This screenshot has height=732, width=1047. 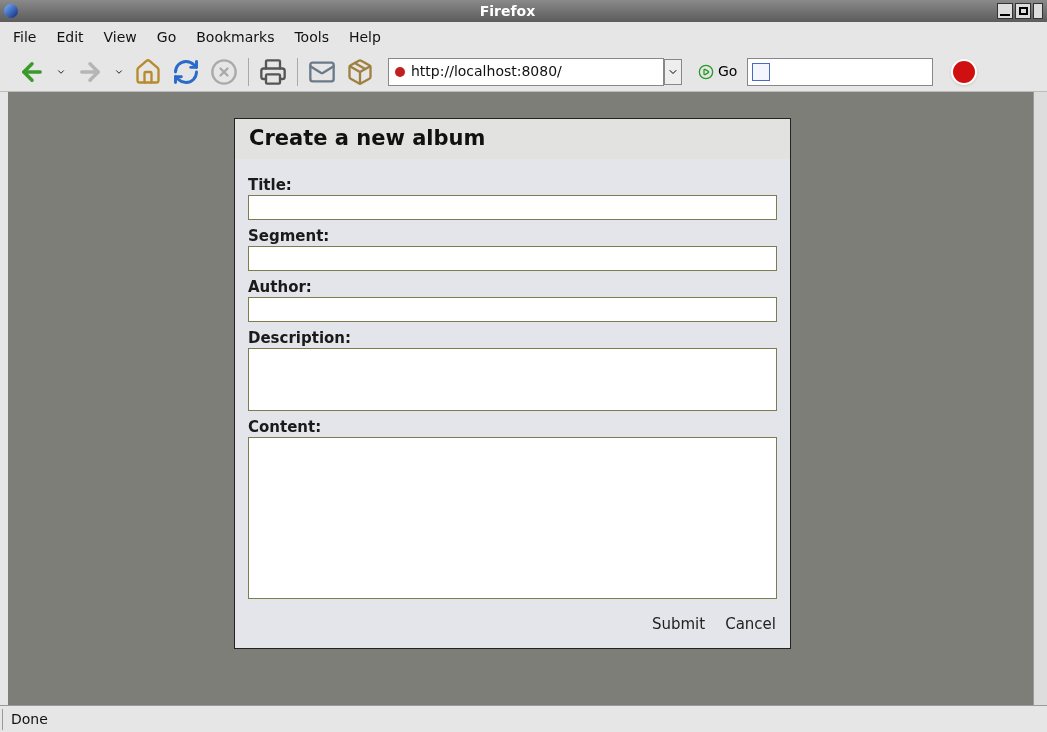 What do you see at coordinates (507, 11) in the screenshot?
I see `window-title: Firefox` at bounding box center [507, 11].